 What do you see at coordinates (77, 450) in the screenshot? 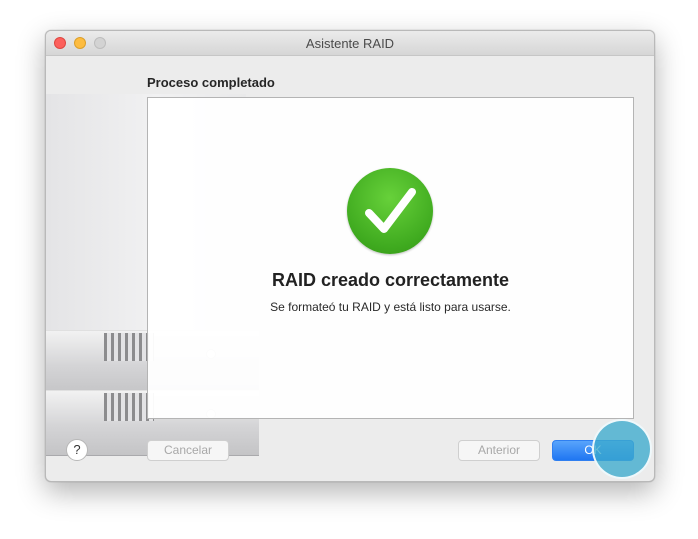
I see `help-button: ?` at bounding box center [77, 450].